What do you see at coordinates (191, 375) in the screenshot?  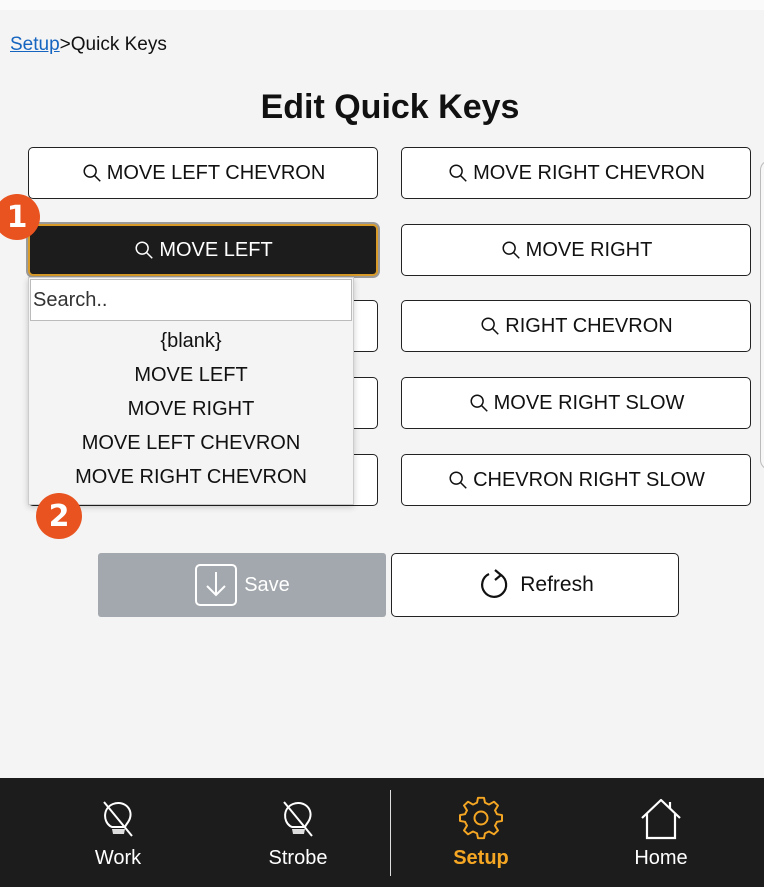 I see `dropdown-option: MOVE LEFT` at bounding box center [191, 375].